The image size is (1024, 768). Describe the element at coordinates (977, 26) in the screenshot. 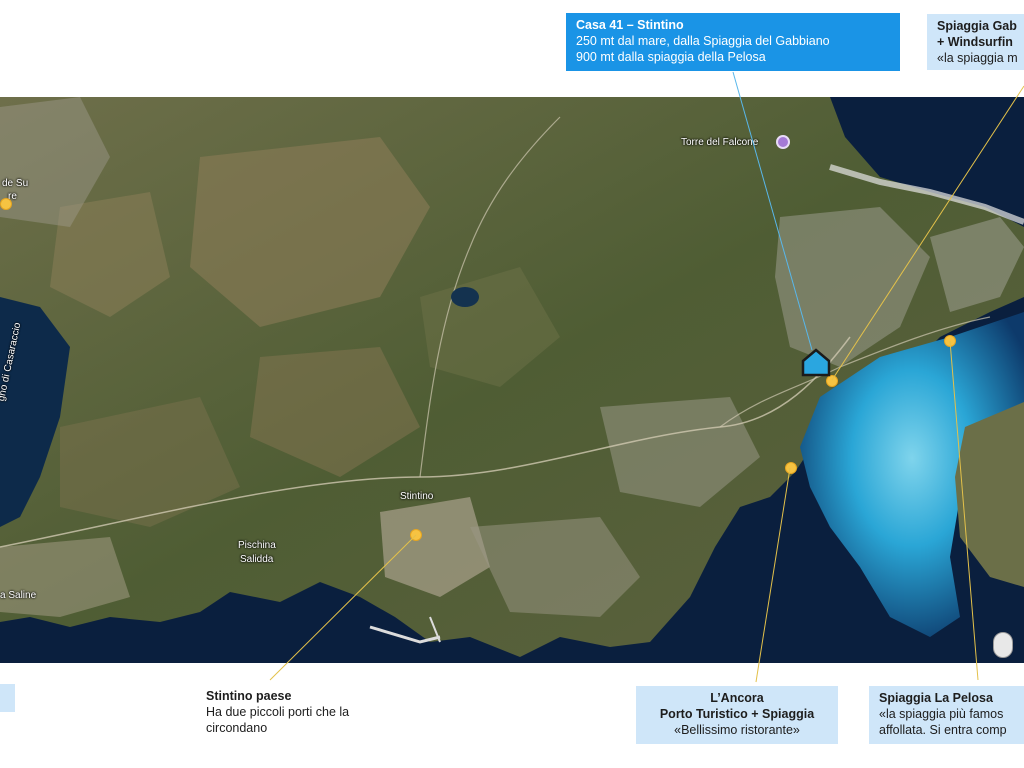

I see `callout-gabbiano-title1: Spiaggia Gab` at that location.